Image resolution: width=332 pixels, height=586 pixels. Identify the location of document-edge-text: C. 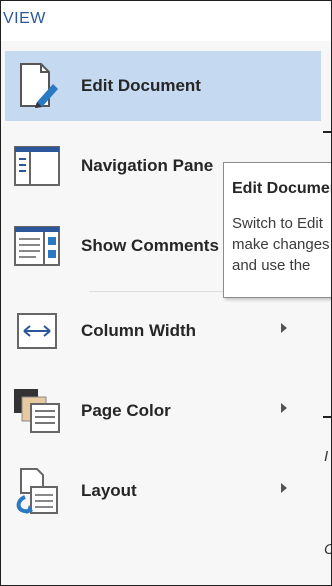
(327, 549).